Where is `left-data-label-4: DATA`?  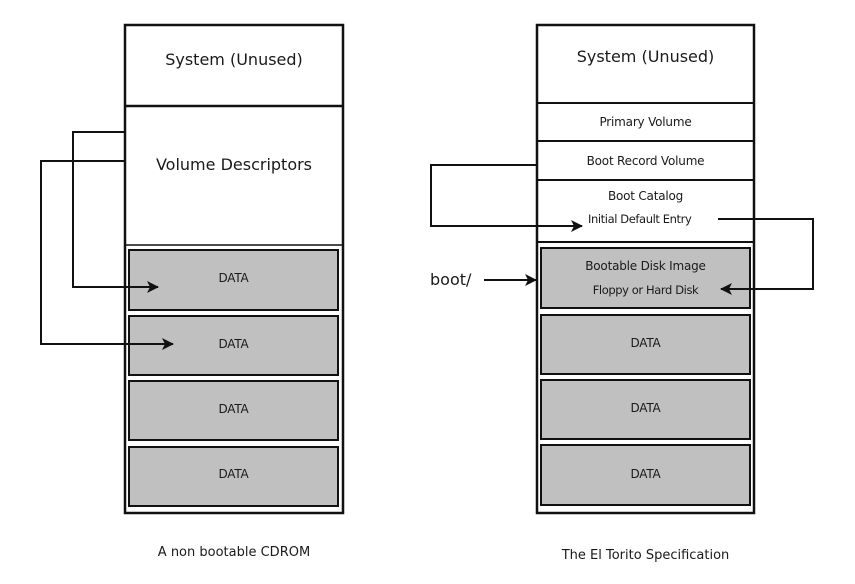 left-data-label-4: DATA is located at coordinates (233, 474).